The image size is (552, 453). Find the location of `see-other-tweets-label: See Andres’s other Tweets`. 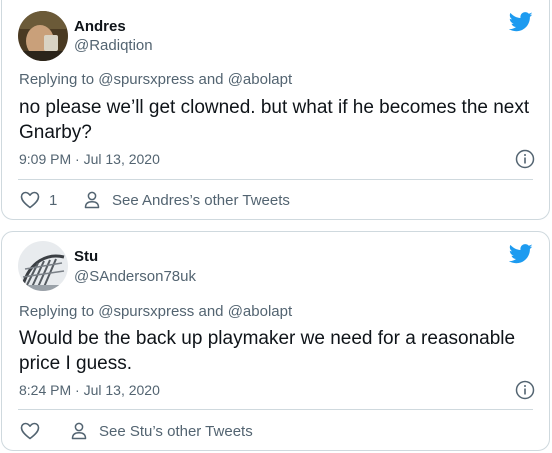

see-other-tweets-label: See Andres’s other Tweets is located at coordinates (201, 200).